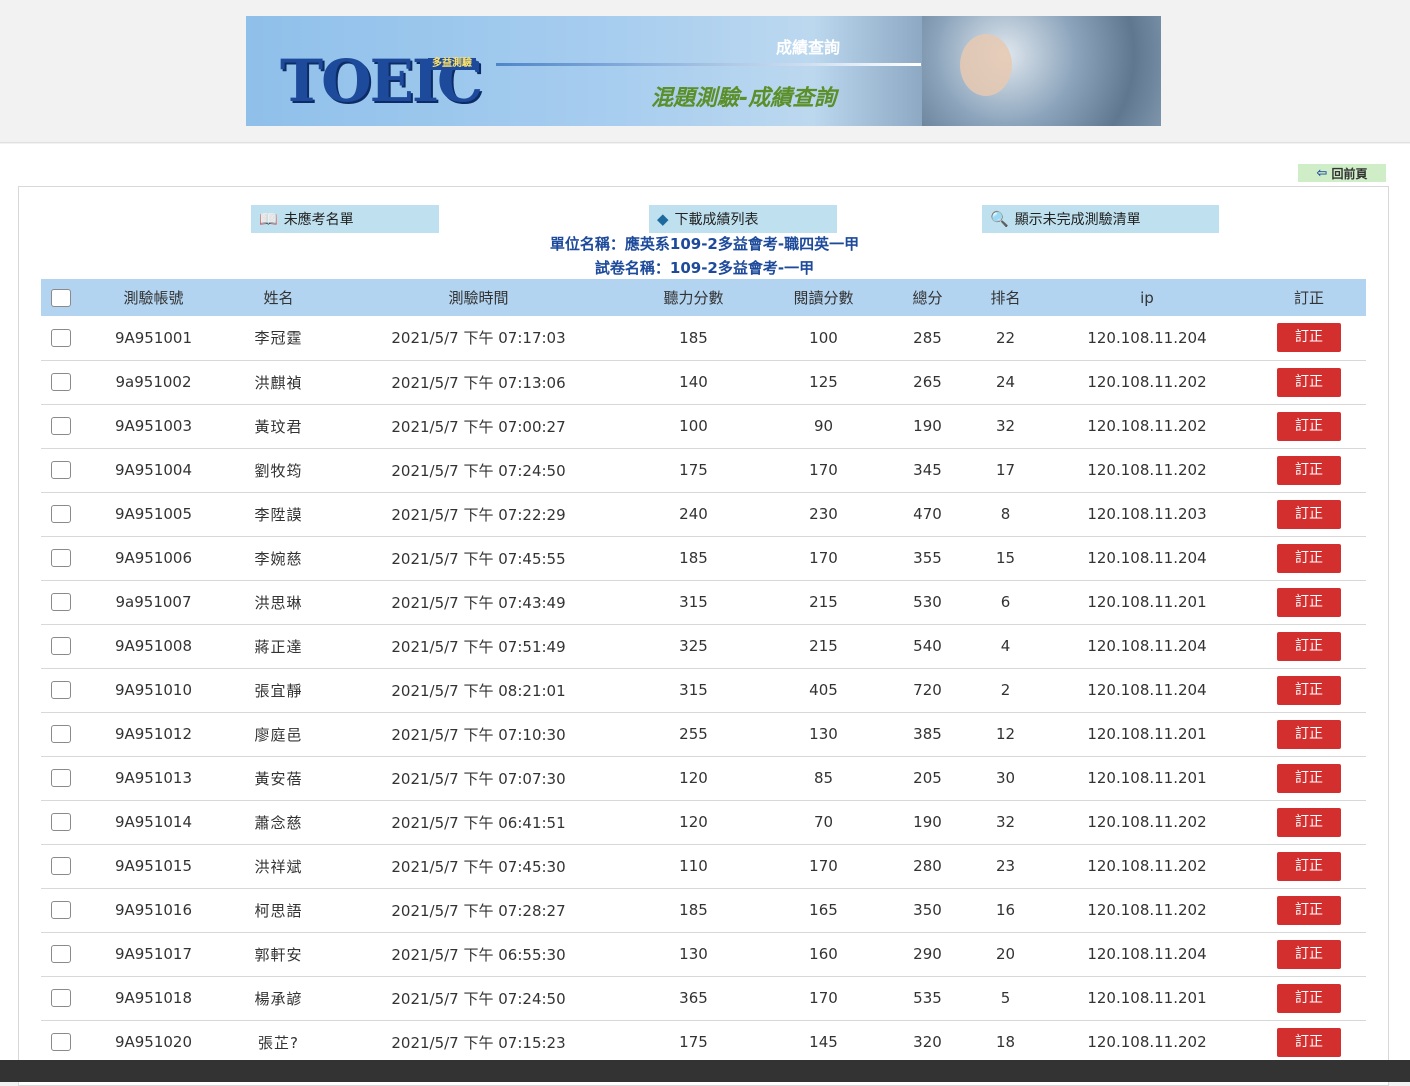 The height and width of the screenshot is (1086, 1410). I want to click on cell-reading: 170, so click(823, 998).